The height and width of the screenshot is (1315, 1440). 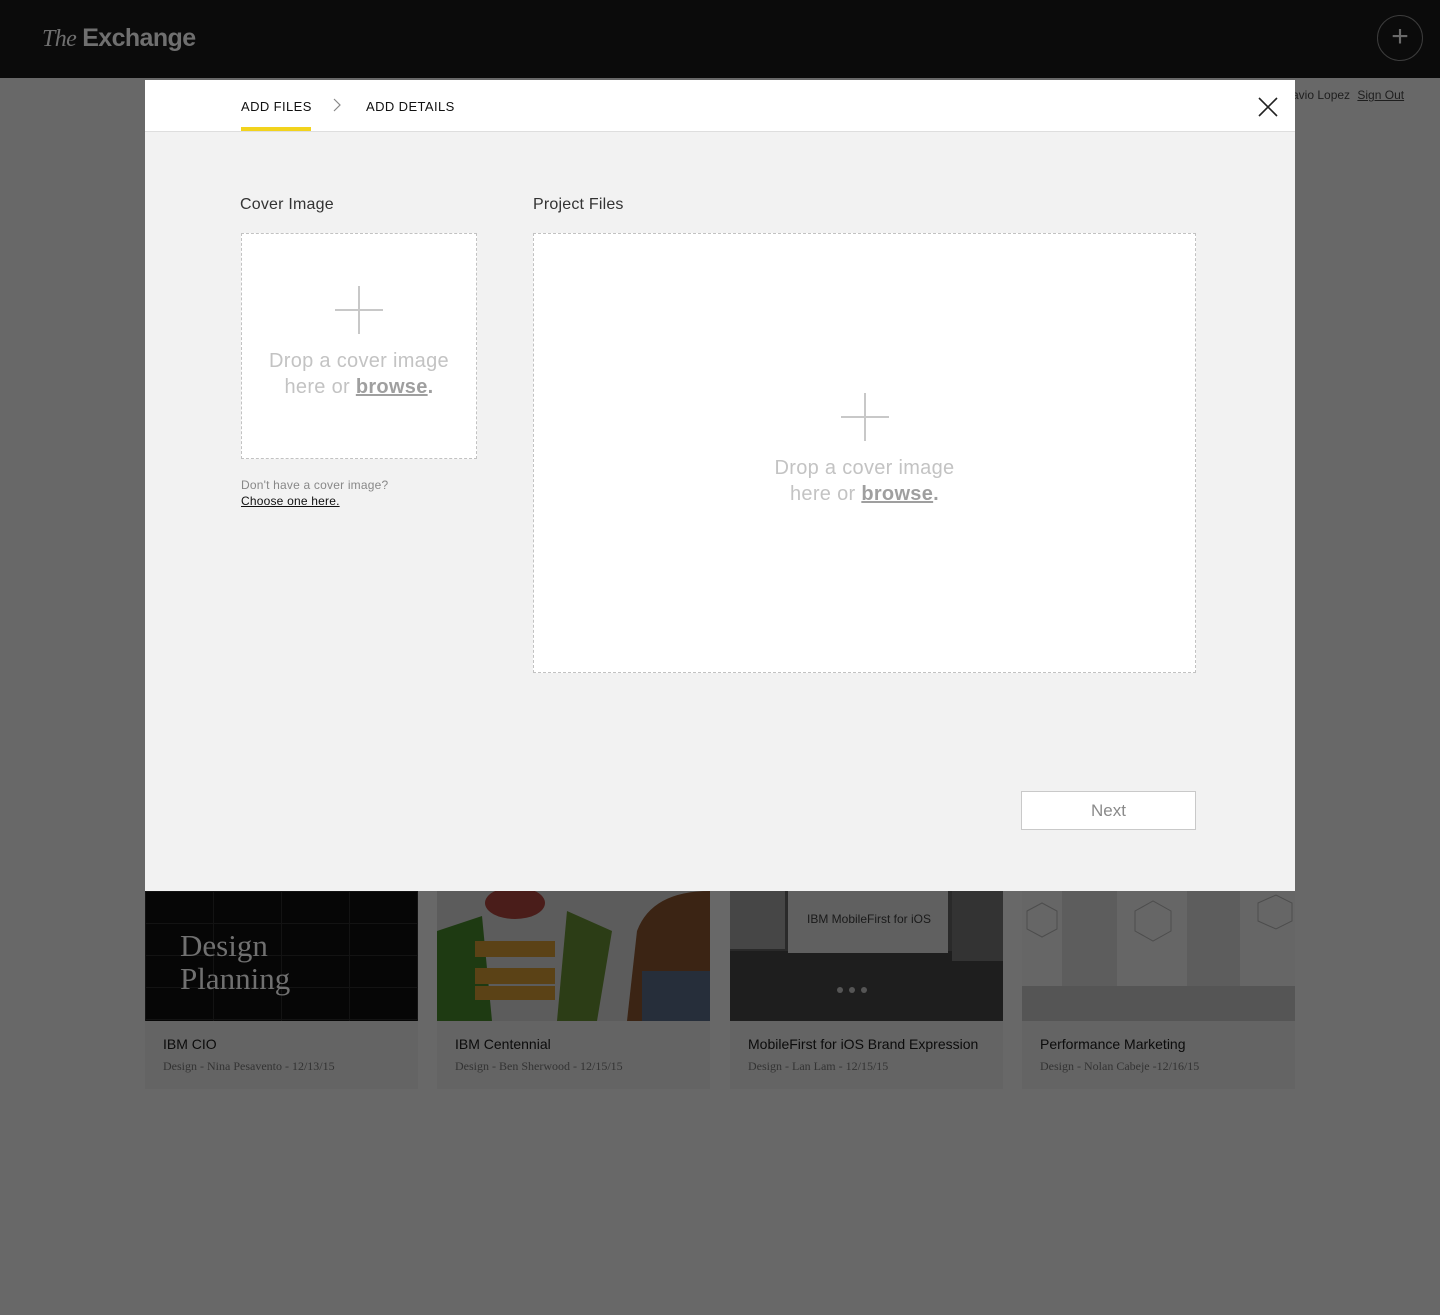 What do you see at coordinates (59, 39) in the screenshot?
I see `logo-prefix: The` at bounding box center [59, 39].